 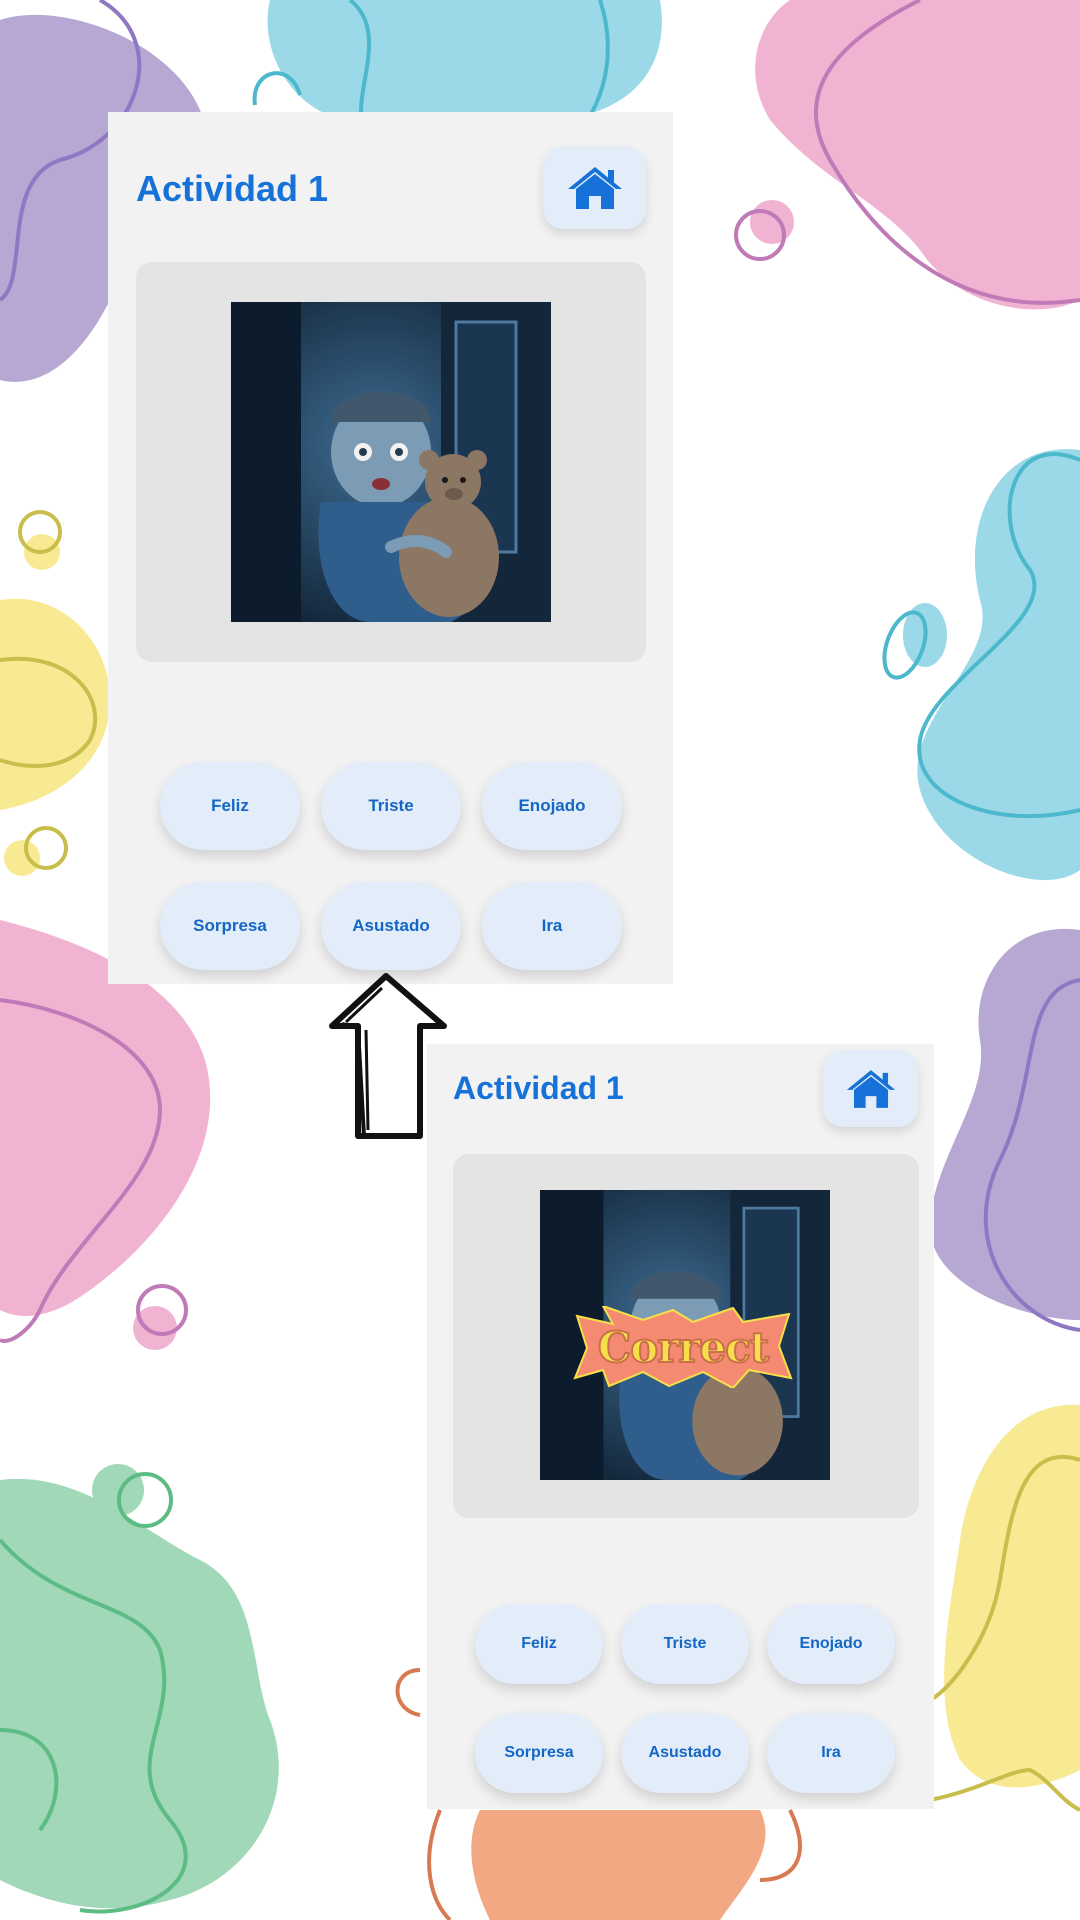 I want to click on correct-label: Correct, so click(x=683, y=1347).